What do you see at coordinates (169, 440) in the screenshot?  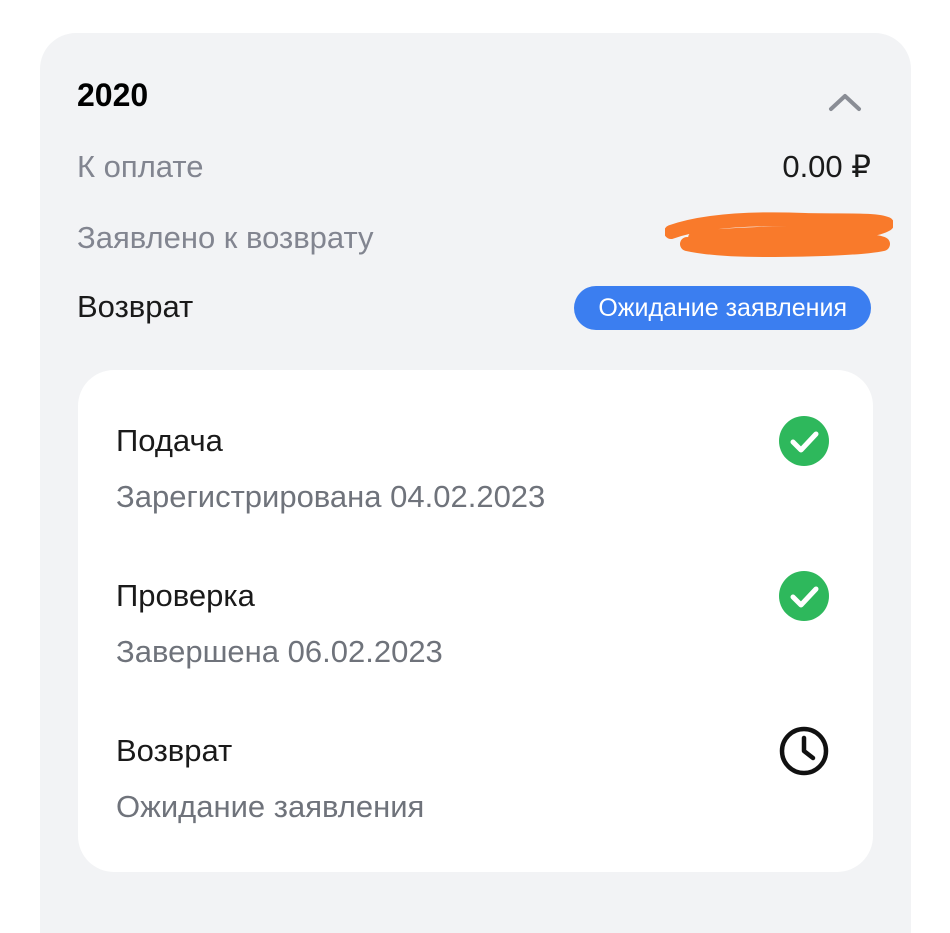 I see `step-title: Подача` at bounding box center [169, 440].